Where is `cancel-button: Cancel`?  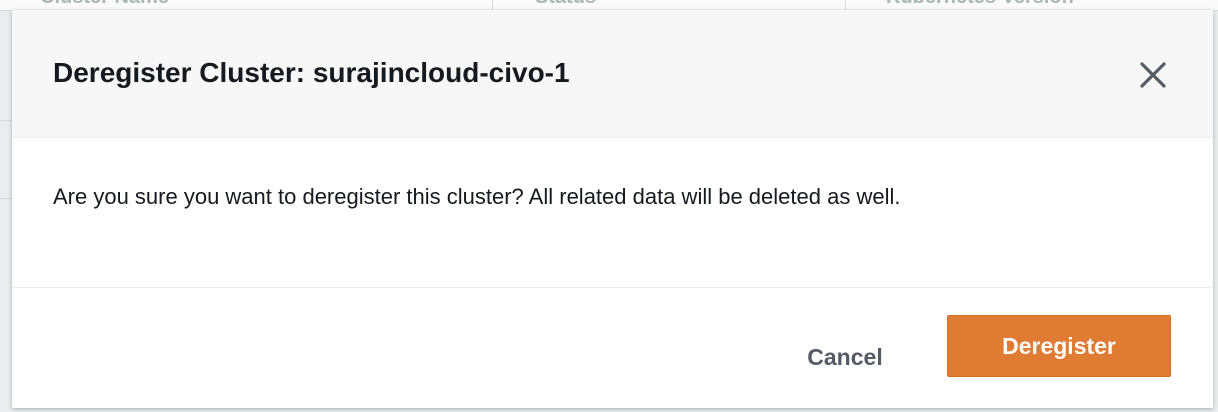 cancel-button: Cancel is located at coordinates (845, 357).